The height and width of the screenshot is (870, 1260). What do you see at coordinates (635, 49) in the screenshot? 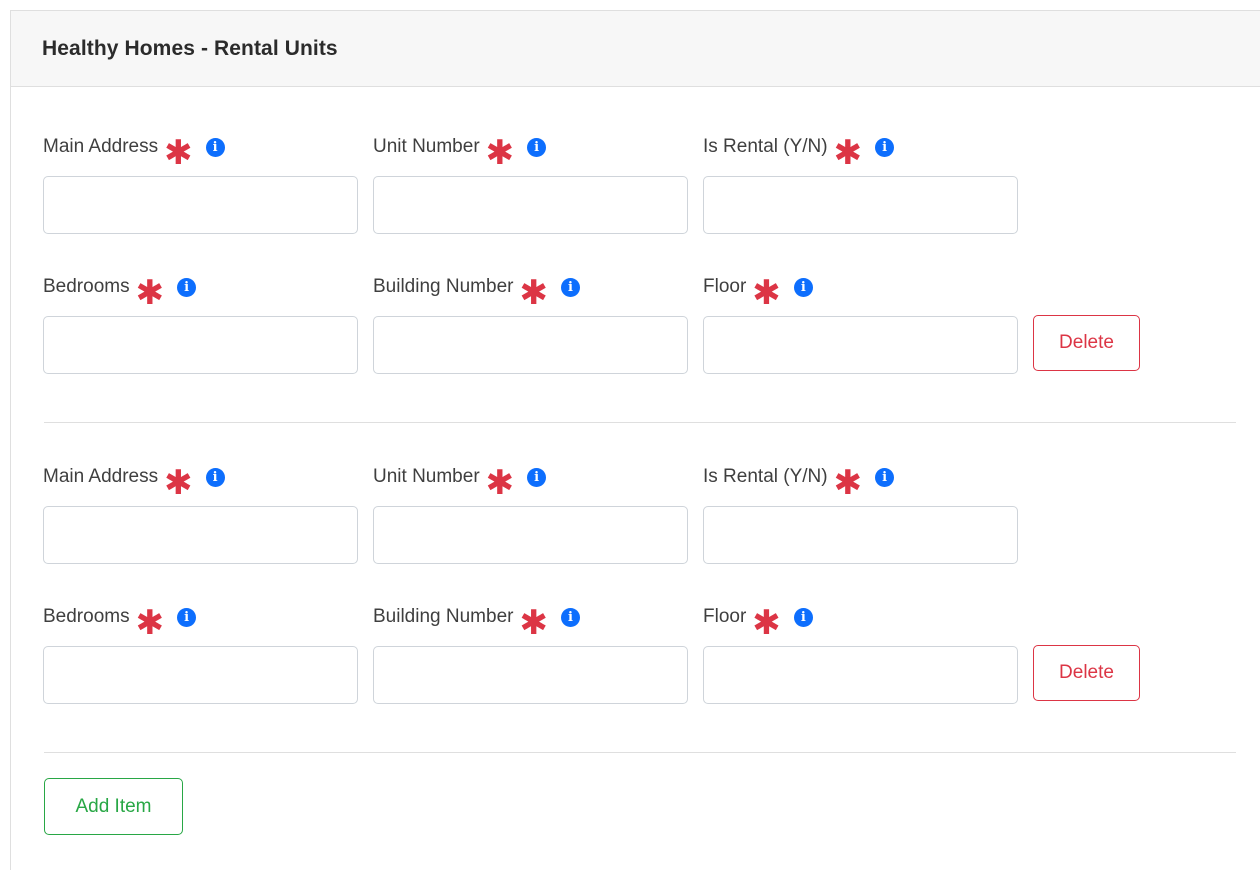
I see `card-header: Healthy Homes - Rental Units` at bounding box center [635, 49].